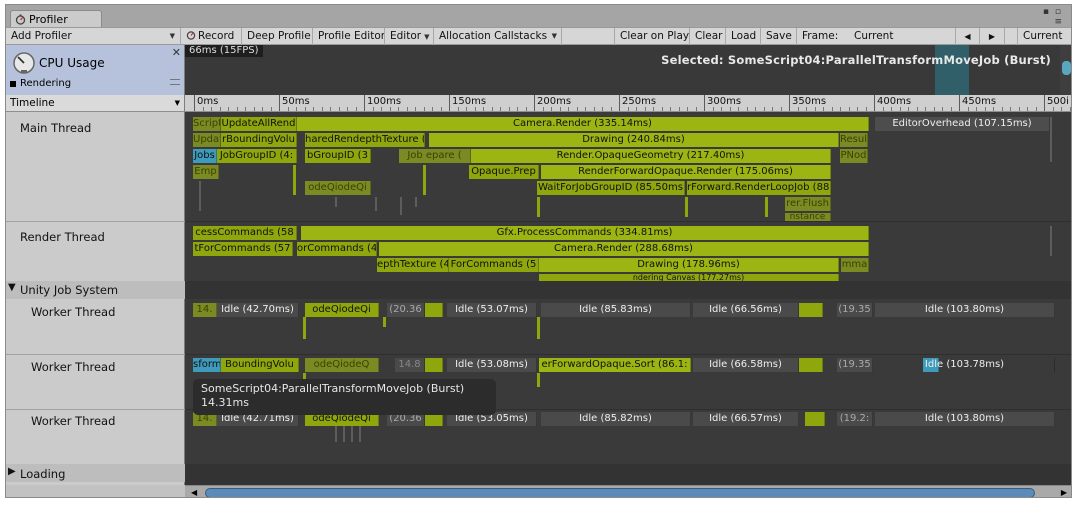 The height and width of the screenshot is (505, 1077). I want to click on sample-block: Idle (66.57ms), so click(746, 419).